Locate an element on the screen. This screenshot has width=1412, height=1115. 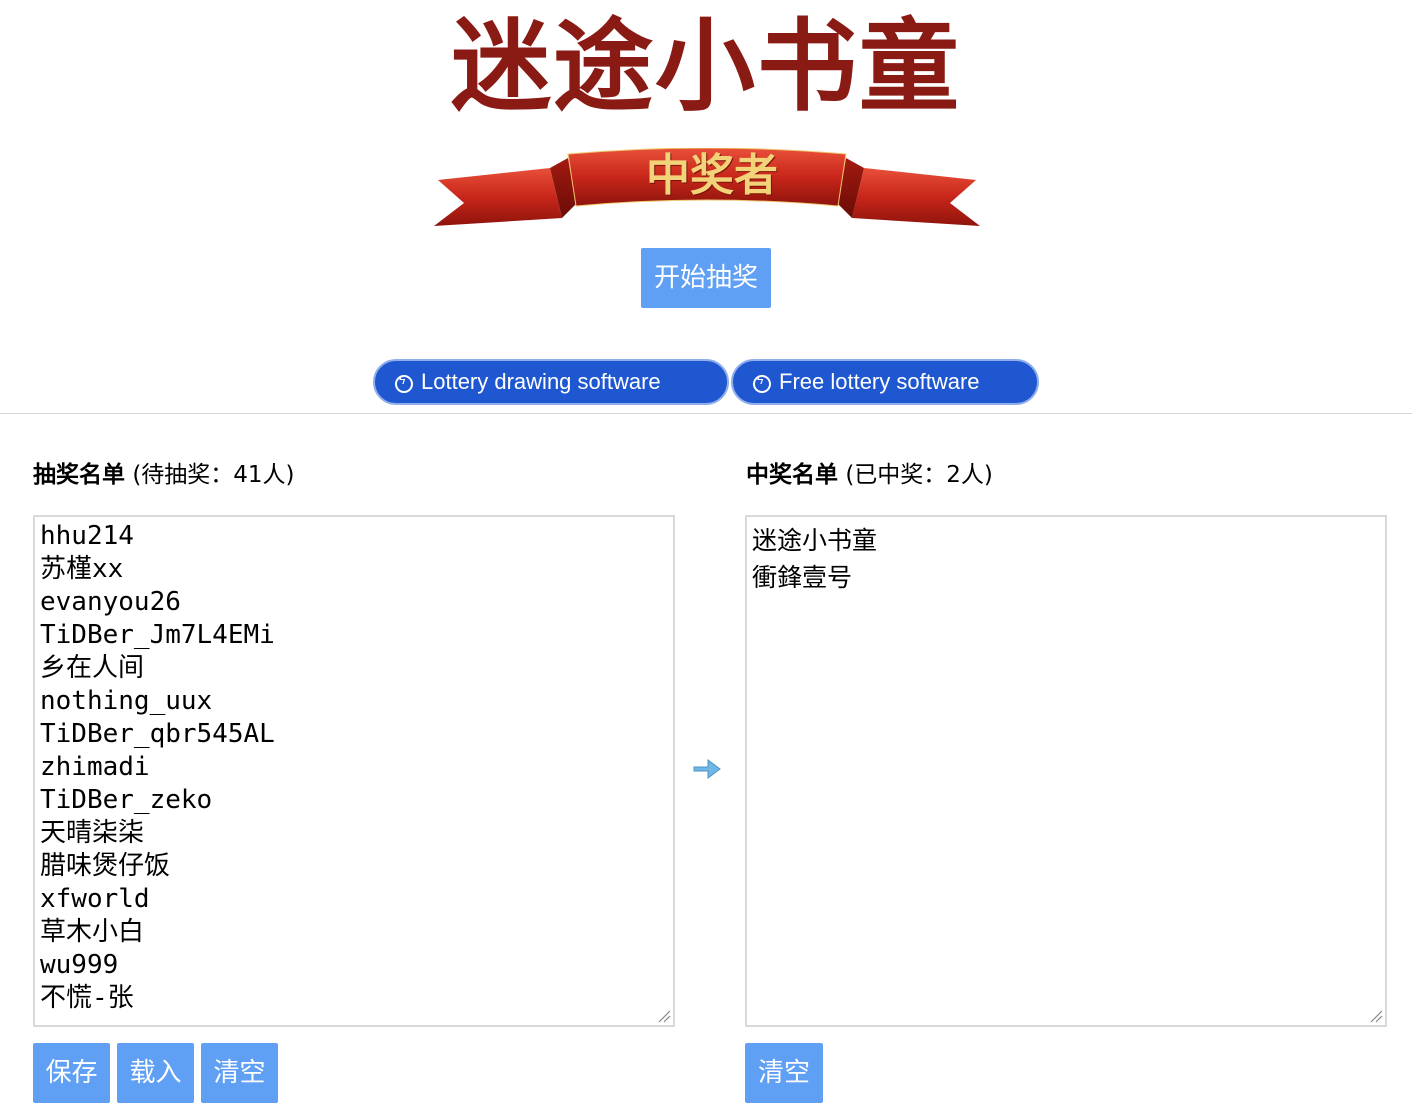
list-item: zhimadi is located at coordinates (95, 767).